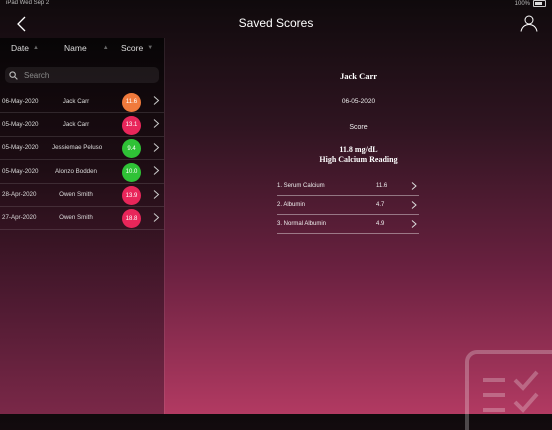  I want to click on list-item: 28-Apr-2020 Owen Smith 13.9, so click(82, 195).